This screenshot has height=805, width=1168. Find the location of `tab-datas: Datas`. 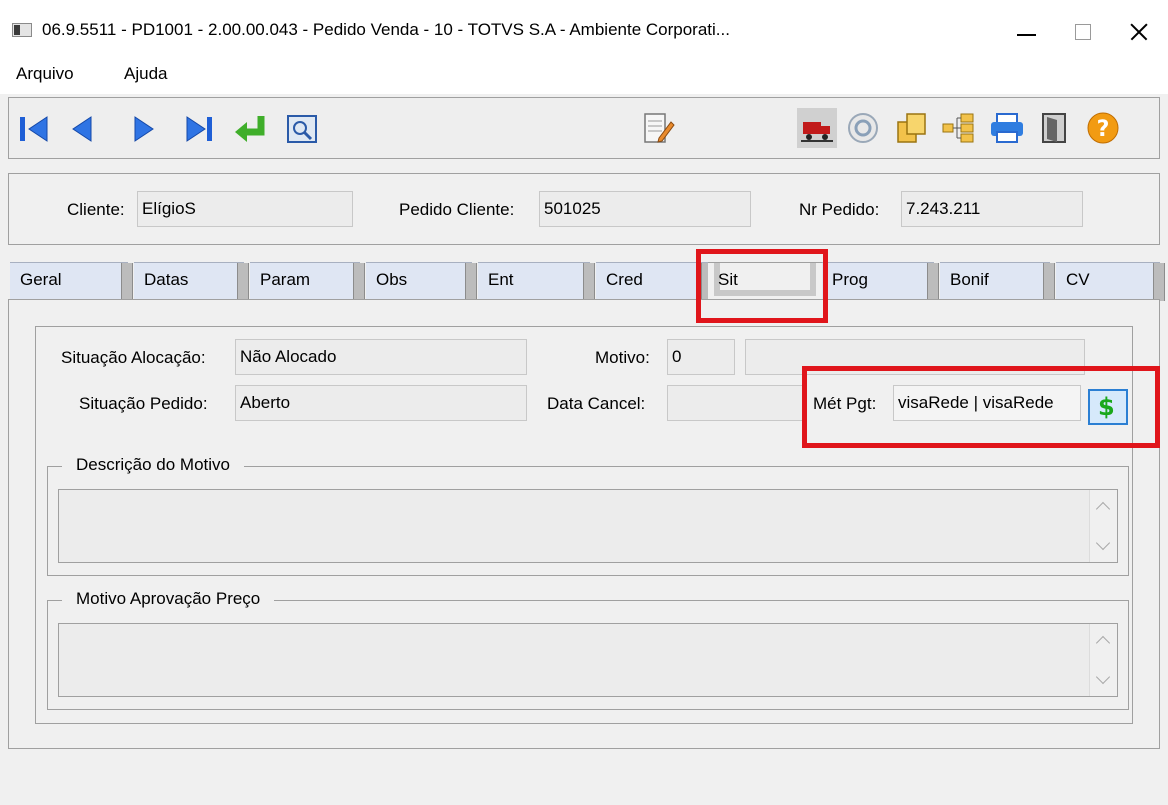

tab-datas: Datas is located at coordinates (191, 281).